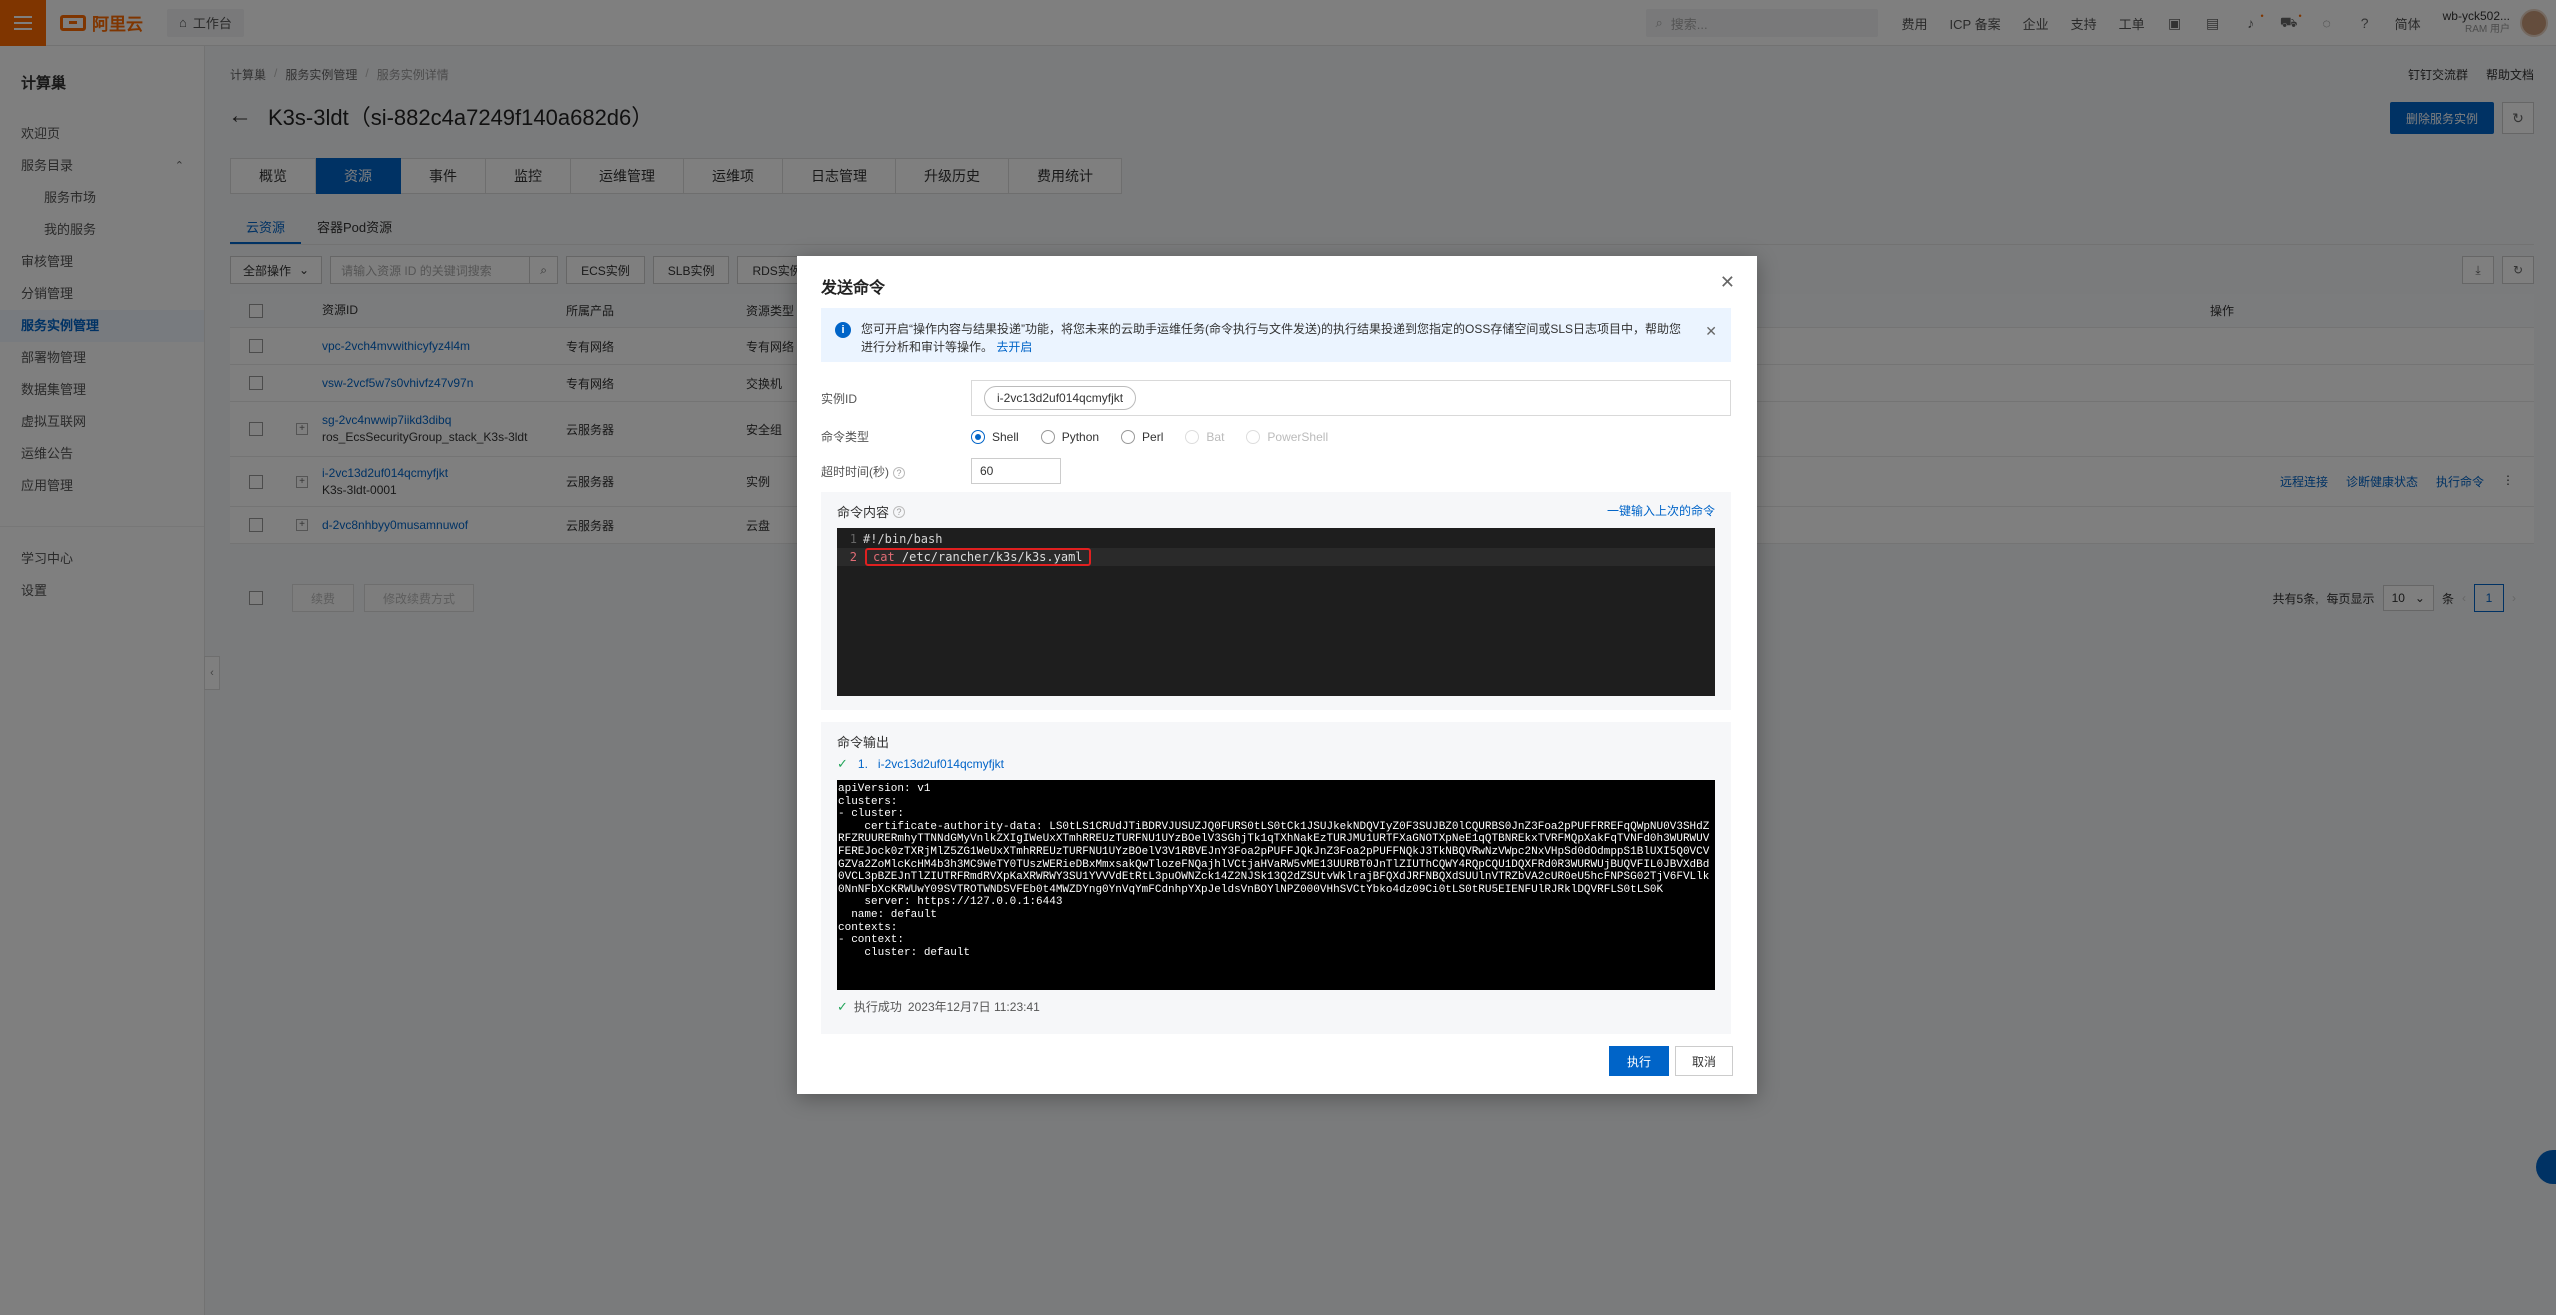 The height and width of the screenshot is (1315, 2556). What do you see at coordinates (941, 764) in the screenshot?
I see `output-instance-id: i-2vc13d2uf014qcmyfjkt` at bounding box center [941, 764].